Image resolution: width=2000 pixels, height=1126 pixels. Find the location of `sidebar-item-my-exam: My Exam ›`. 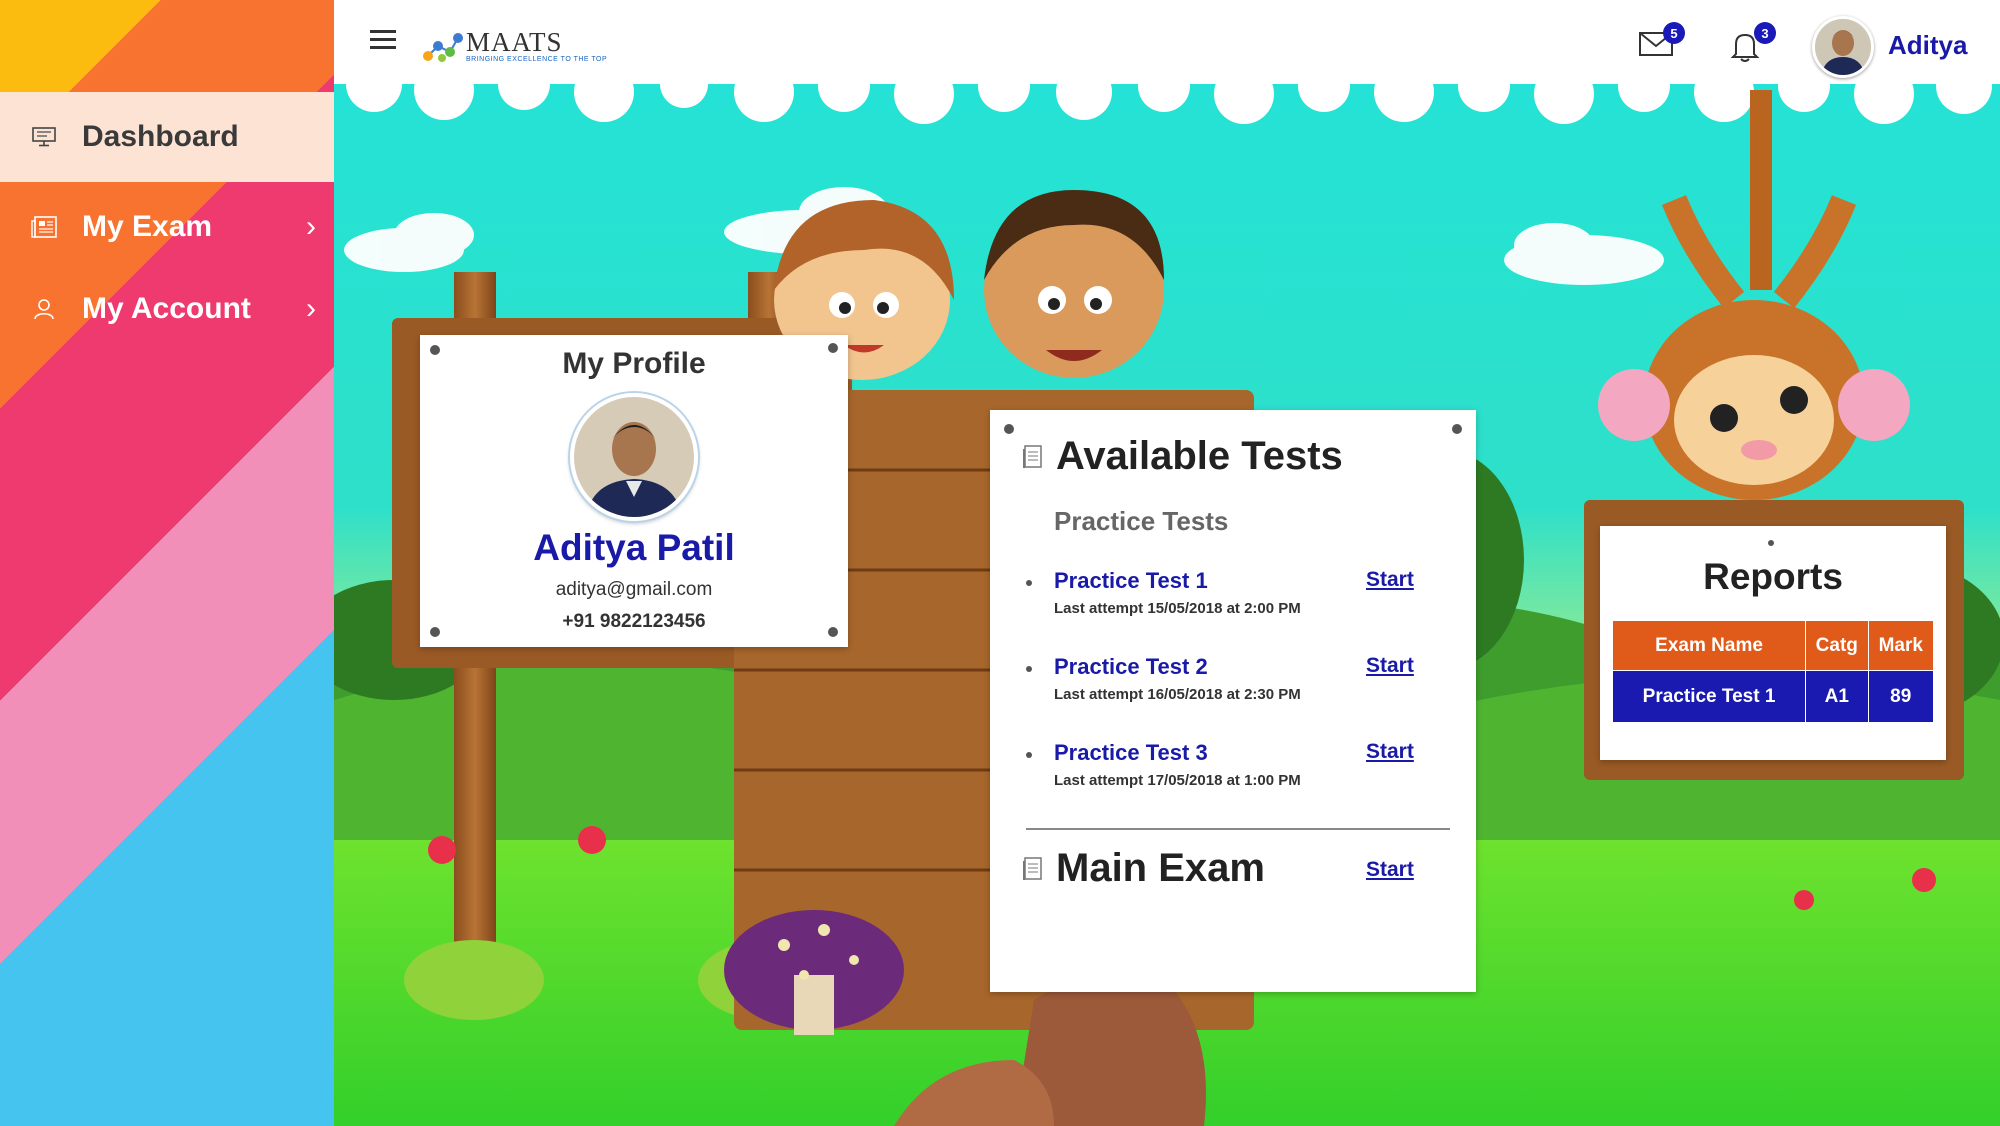

sidebar-item-my-exam: My Exam › is located at coordinates (167, 227).